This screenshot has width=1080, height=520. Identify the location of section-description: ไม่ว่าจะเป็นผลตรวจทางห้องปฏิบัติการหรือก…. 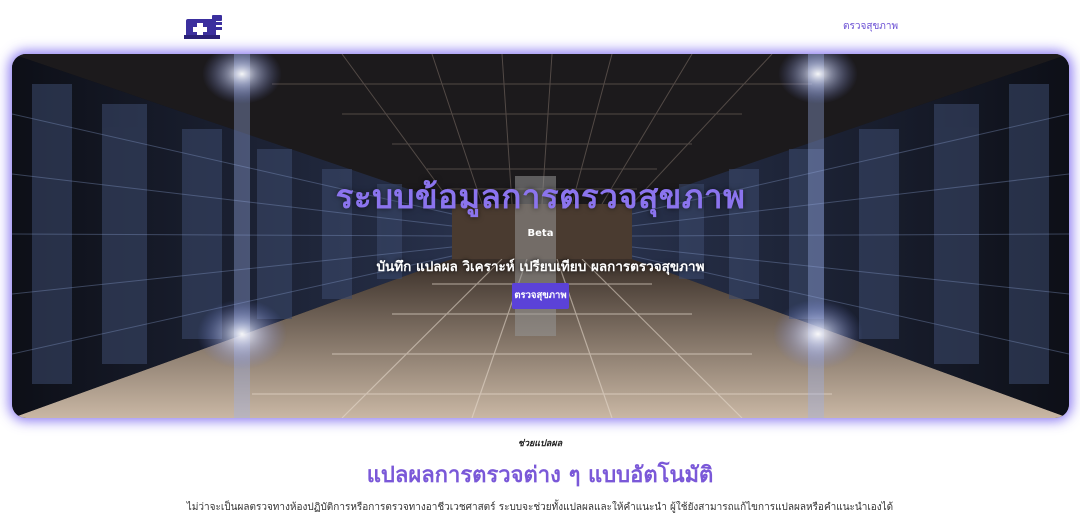
(540, 507).